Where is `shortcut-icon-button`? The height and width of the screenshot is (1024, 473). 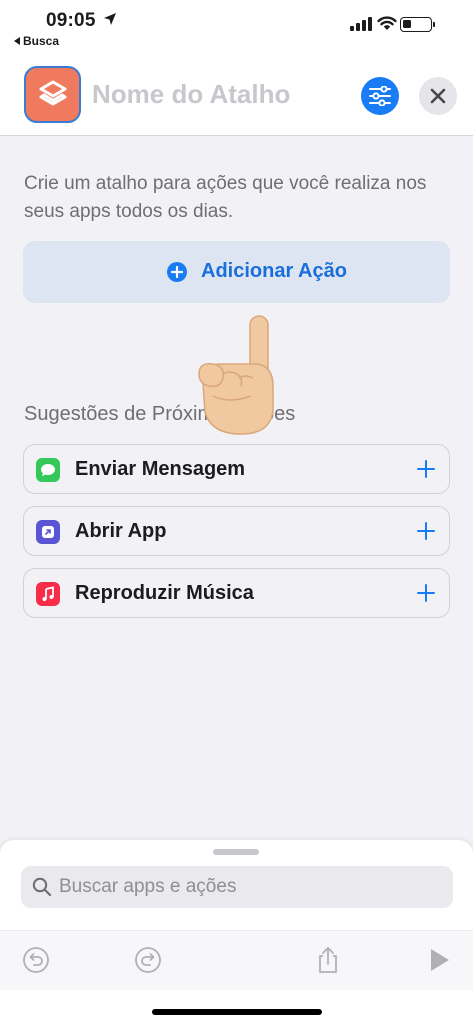 shortcut-icon-button is located at coordinates (52, 94).